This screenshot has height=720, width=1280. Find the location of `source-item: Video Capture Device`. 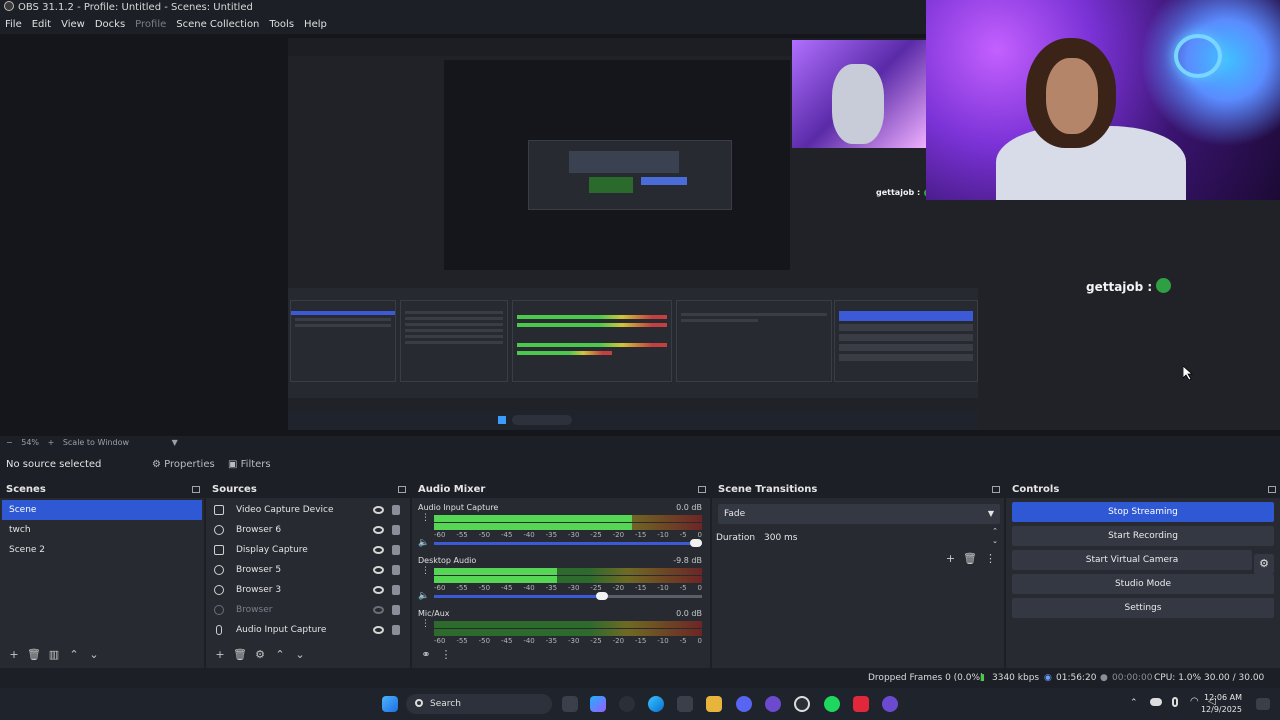

source-item: Video Capture Device is located at coordinates (308, 510).